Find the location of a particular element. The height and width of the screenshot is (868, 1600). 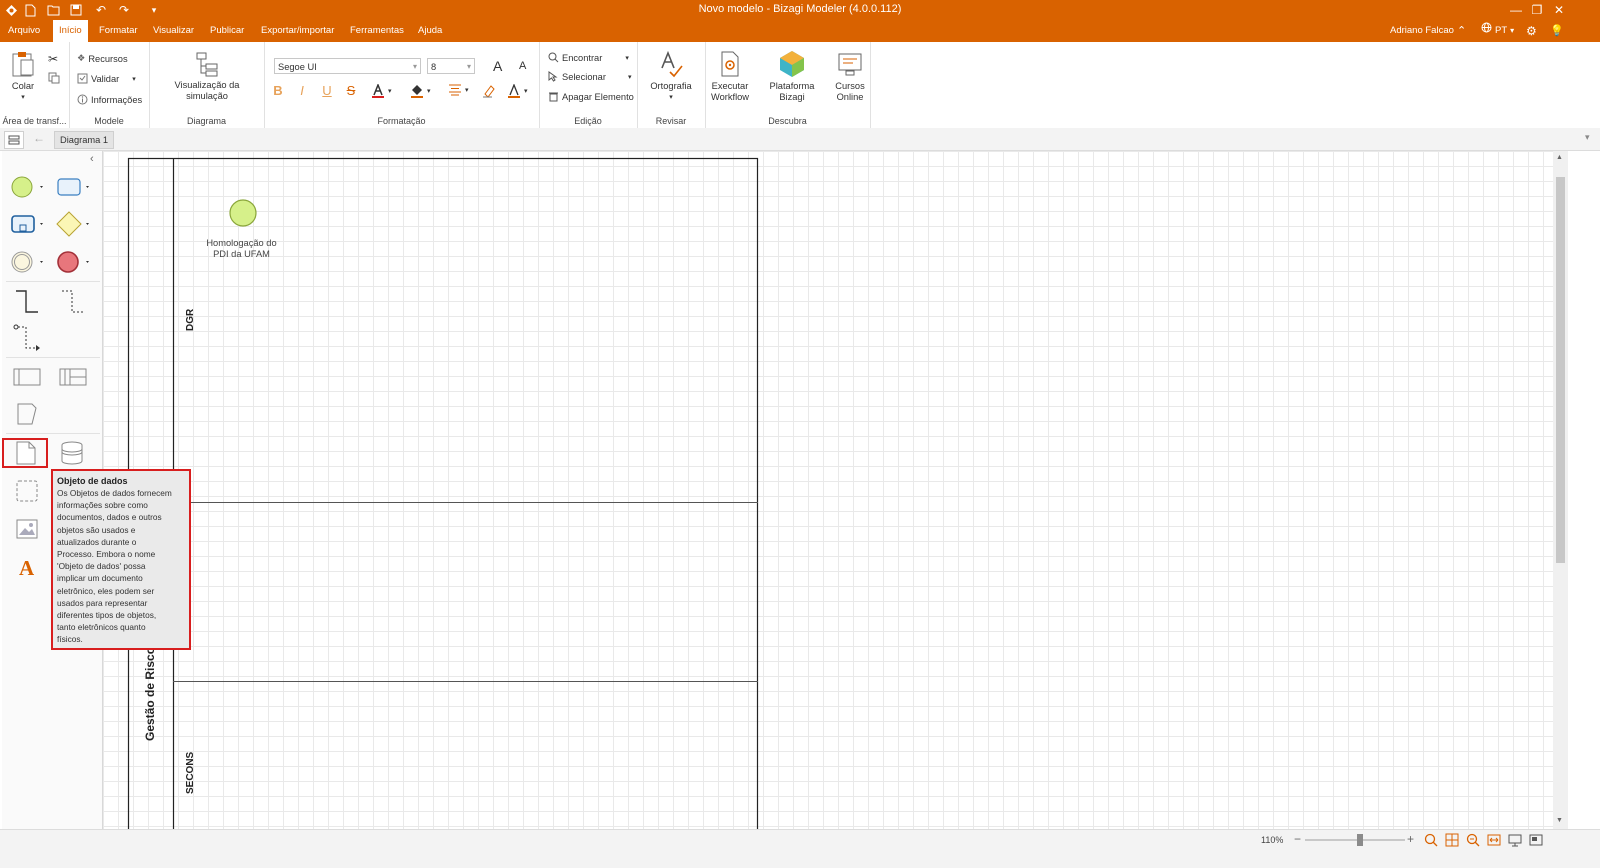

line-color-button: ▾ is located at coordinates (517, 91).